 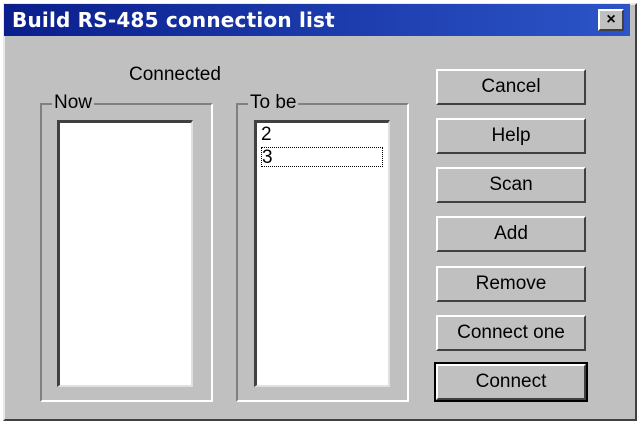 What do you see at coordinates (125, 253) in the screenshot?
I see `now-listbox` at bounding box center [125, 253].